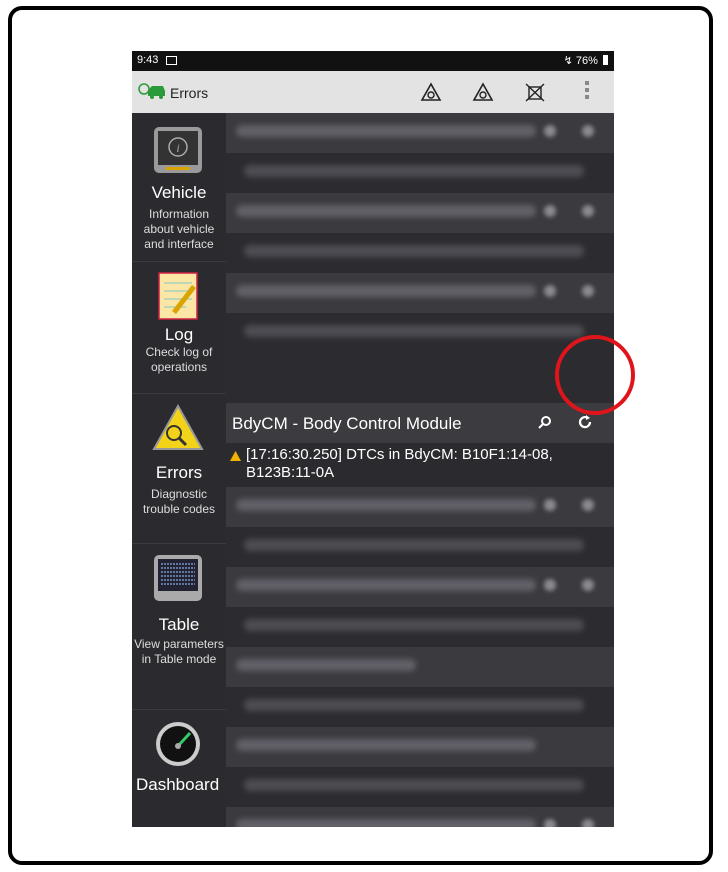  I want to click on sidebar-item-label: Vehicle, so click(179, 192).